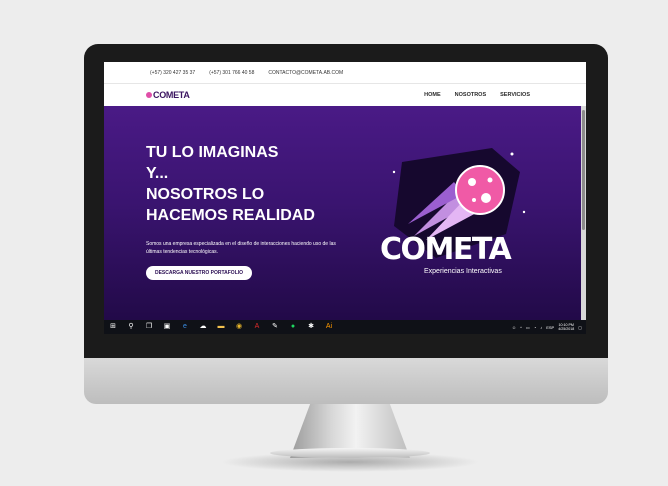 This screenshot has width=668, height=486. Describe the element at coordinates (432, 95) in the screenshot. I see `nav-link-home: HOME` at that location.